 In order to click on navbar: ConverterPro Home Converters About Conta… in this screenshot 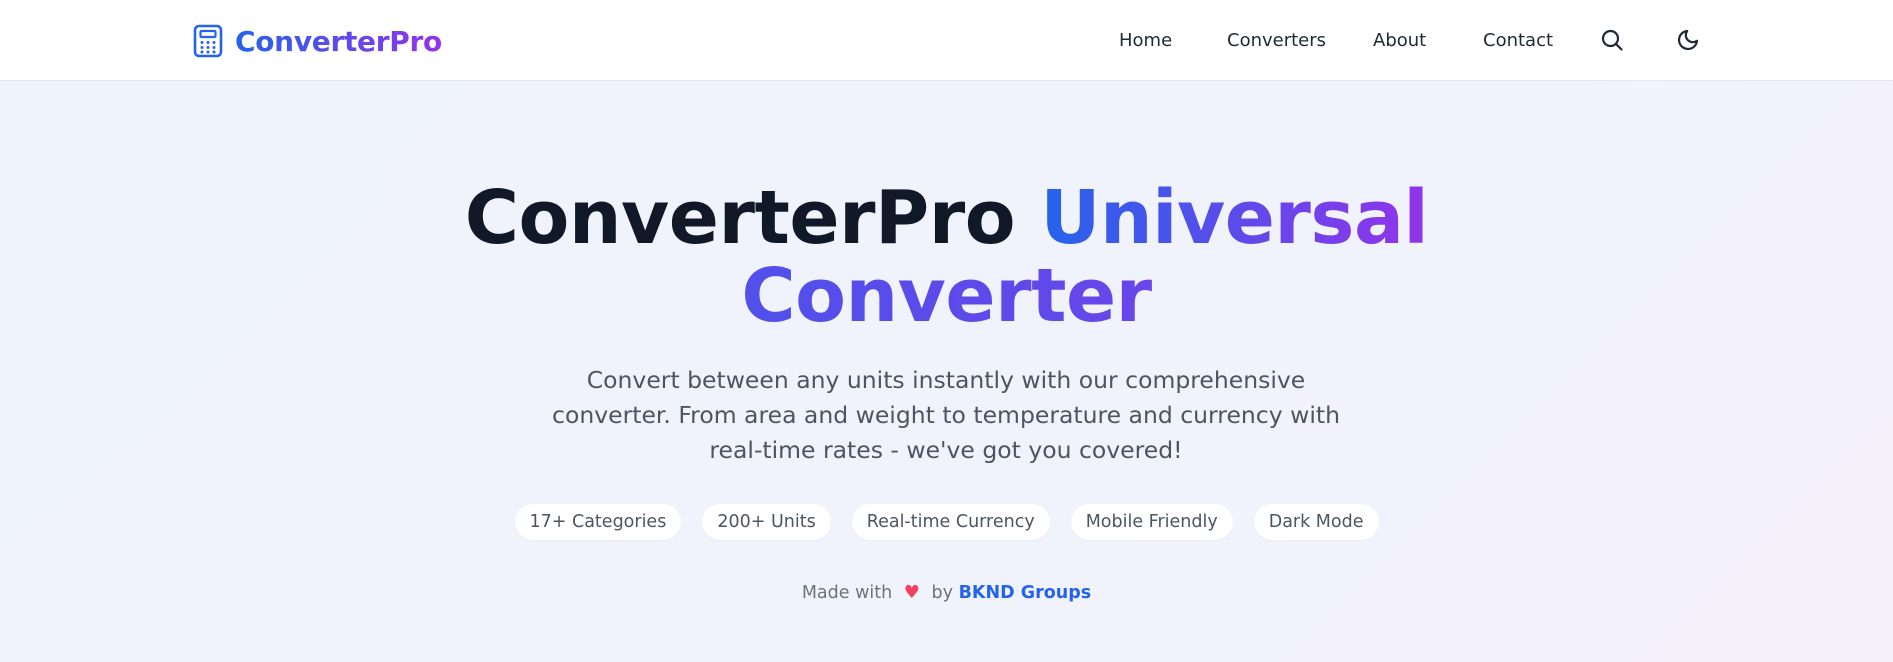, I will do `click(946, 40)`.